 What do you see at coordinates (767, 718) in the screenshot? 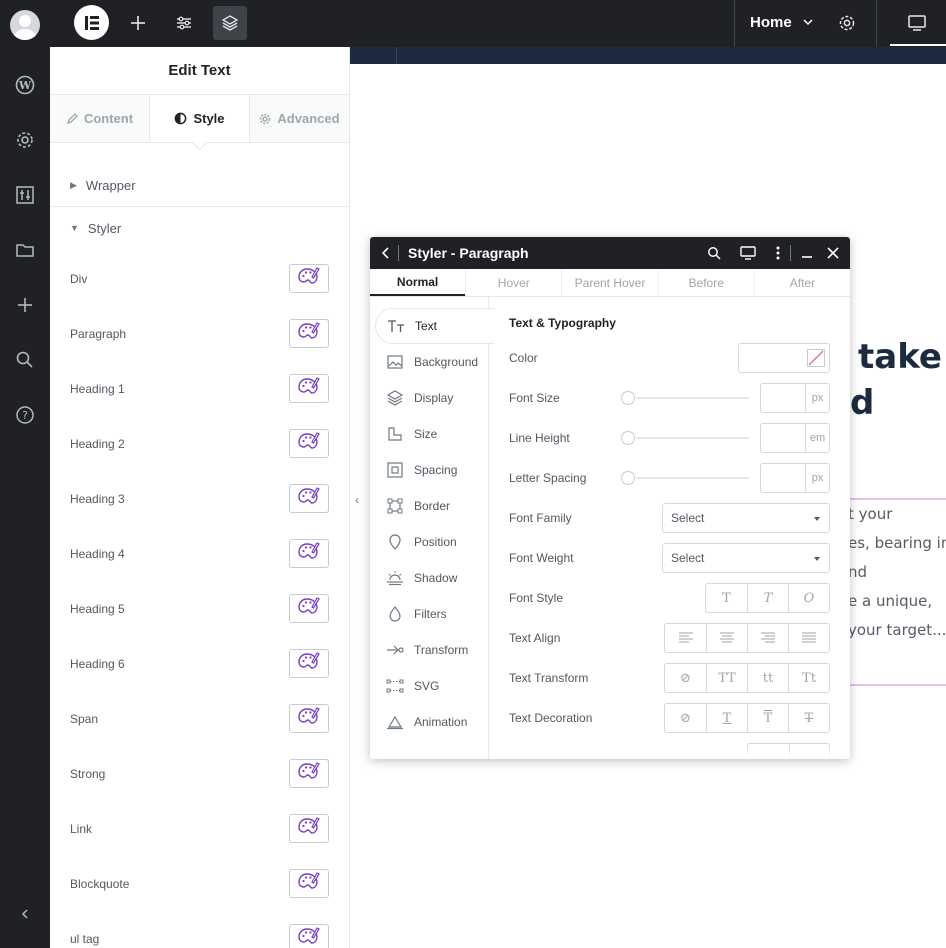
I see `decoration-overline-button: T` at bounding box center [767, 718].